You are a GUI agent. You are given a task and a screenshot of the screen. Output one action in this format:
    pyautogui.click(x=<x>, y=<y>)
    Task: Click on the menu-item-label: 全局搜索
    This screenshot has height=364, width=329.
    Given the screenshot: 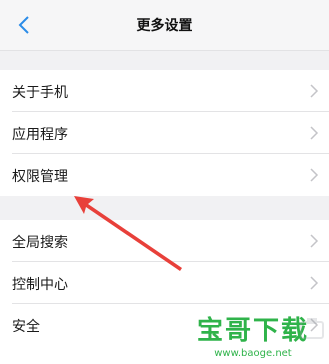 What is the action you would take?
    pyautogui.click(x=40, y=243)
    